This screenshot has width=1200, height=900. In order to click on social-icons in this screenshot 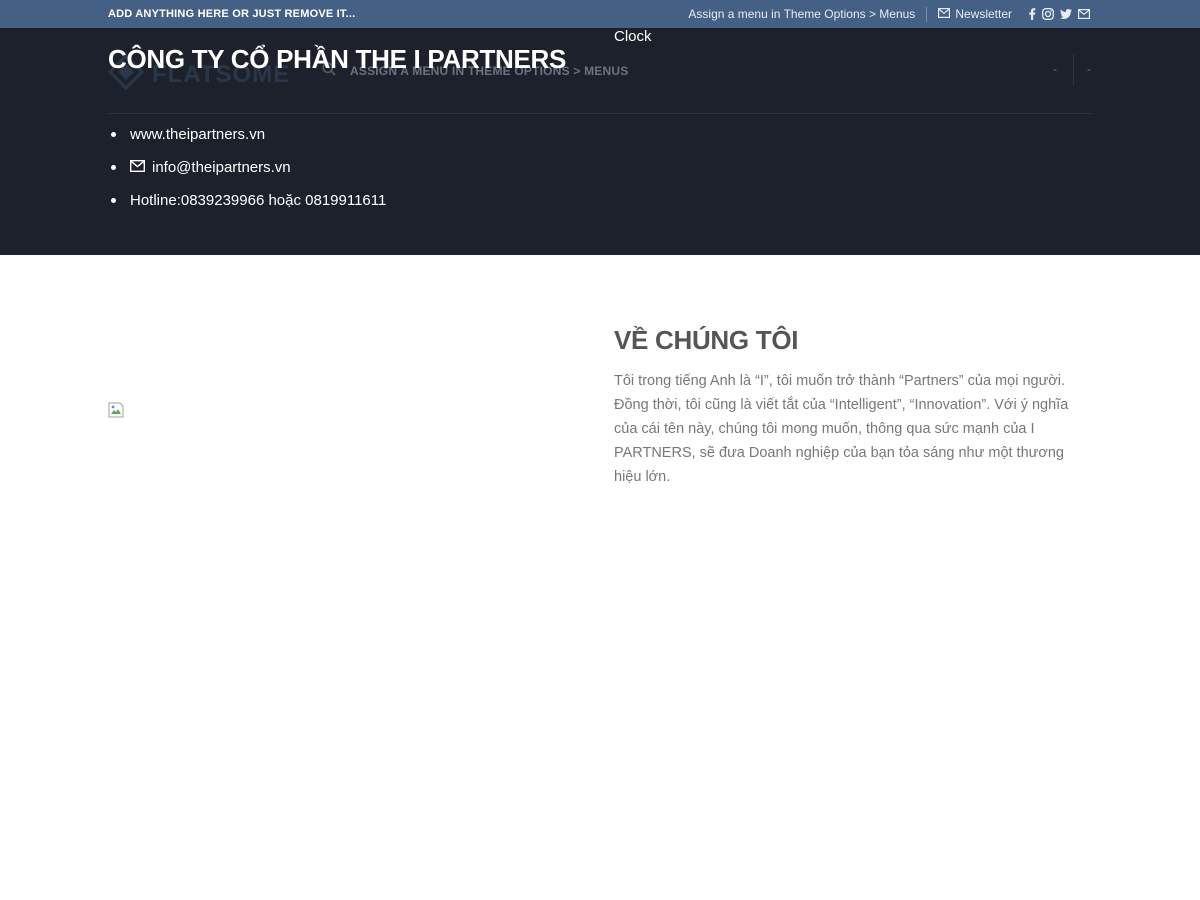, I will do `click(1059, 14)`.